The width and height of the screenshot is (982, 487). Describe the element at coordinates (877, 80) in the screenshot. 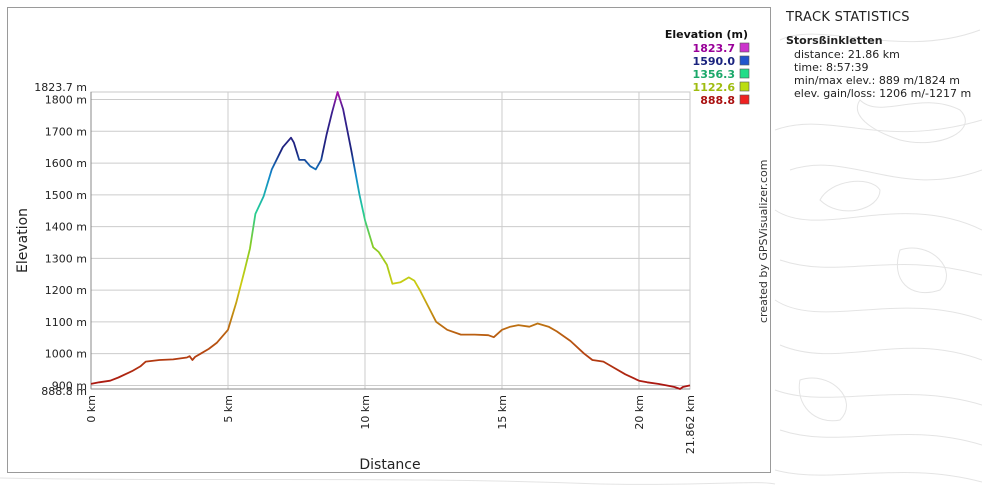

I see `stat-min-max-elevation: min/max elev.: 889 m/1824 m` at that location.